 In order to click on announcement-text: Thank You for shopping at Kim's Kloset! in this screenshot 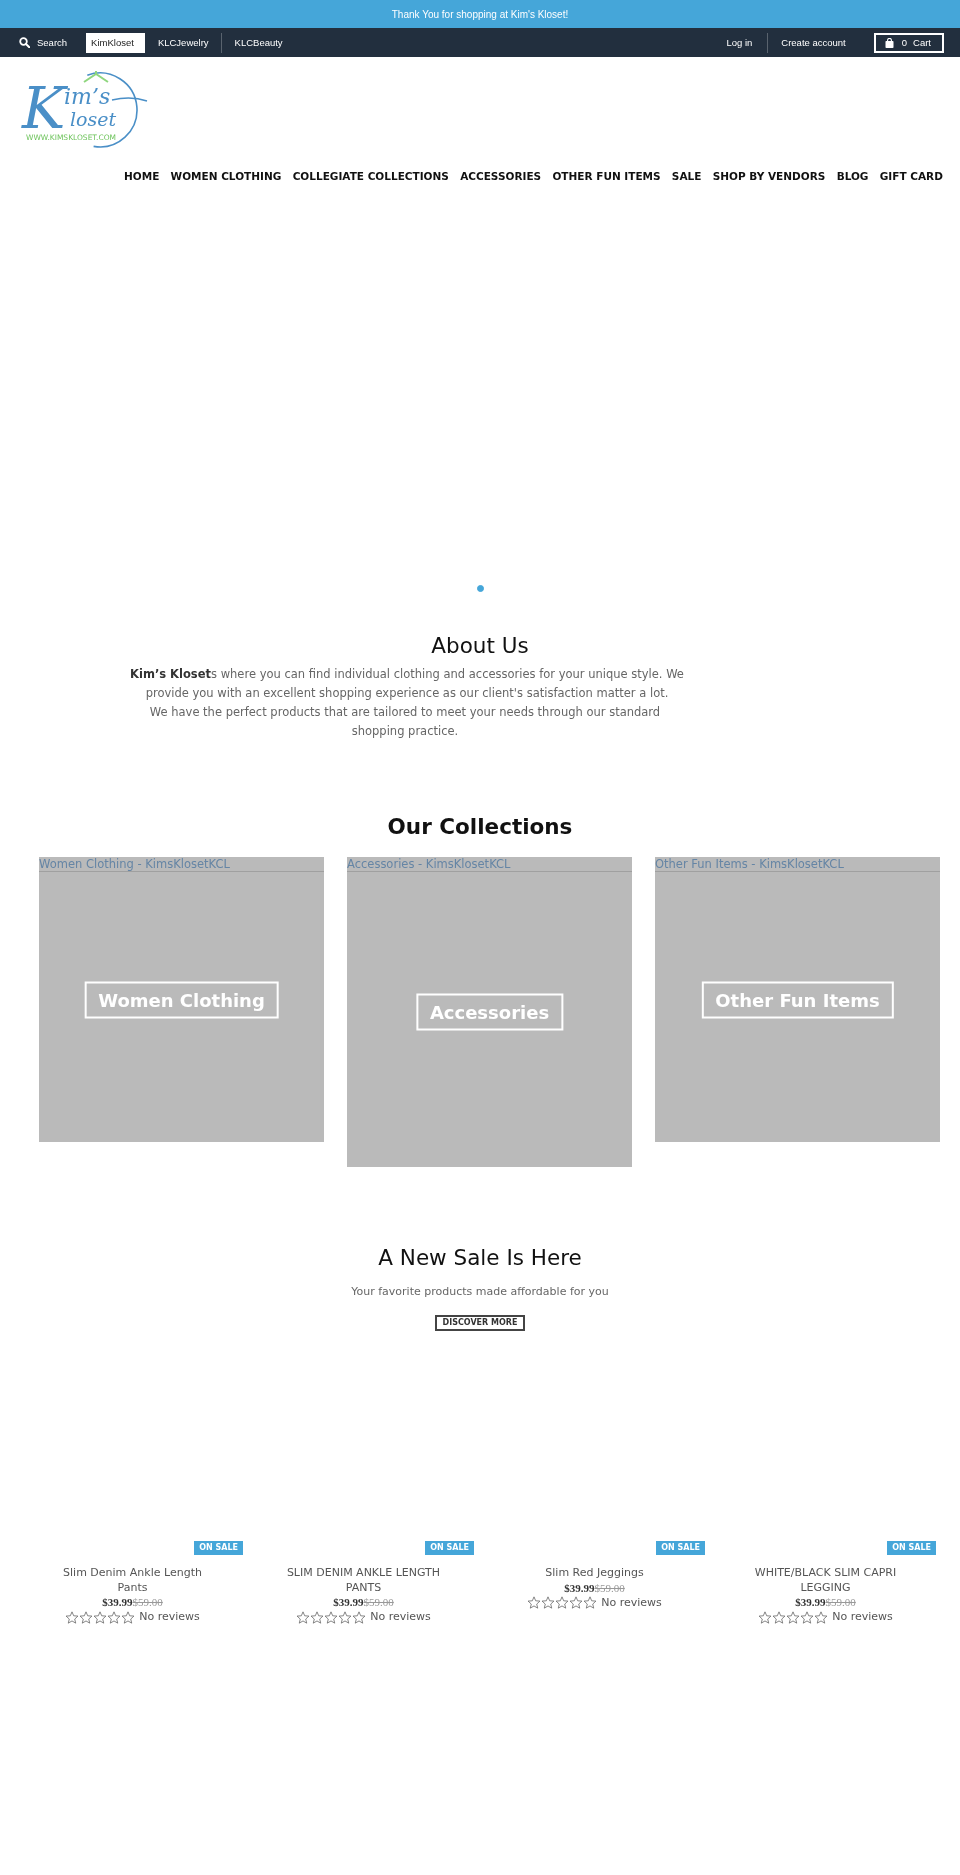, I will do `click(480, 14)`.